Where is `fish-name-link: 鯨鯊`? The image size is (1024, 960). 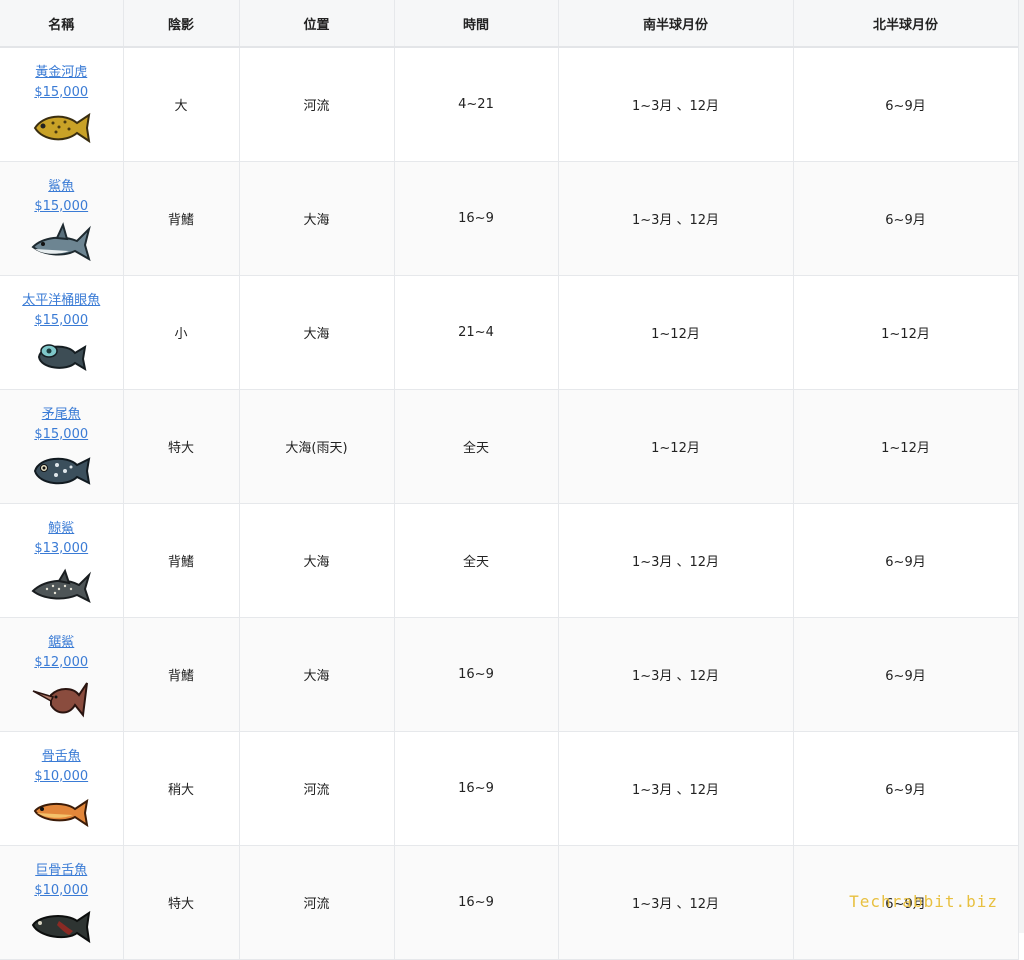 fish-name-link: 鯨鯊 is located at coordinates (61, 529).